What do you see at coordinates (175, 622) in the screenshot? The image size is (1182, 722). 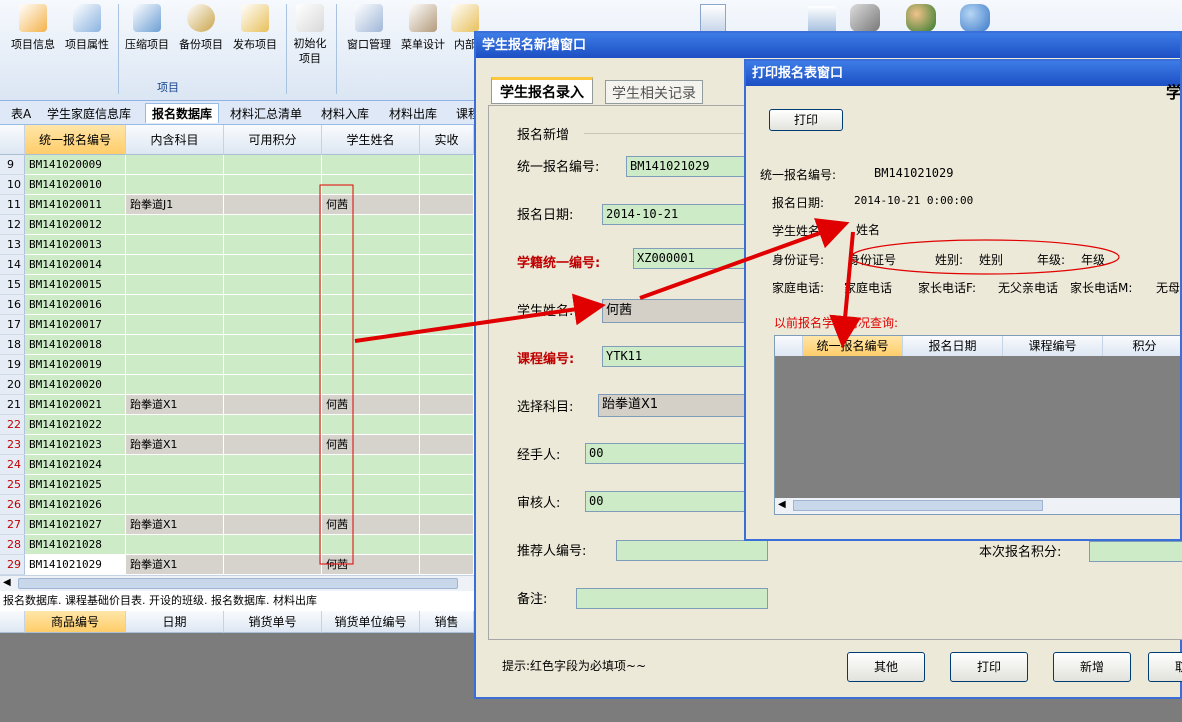 I see `column-header: 日期` at bounding box center [175, 622].